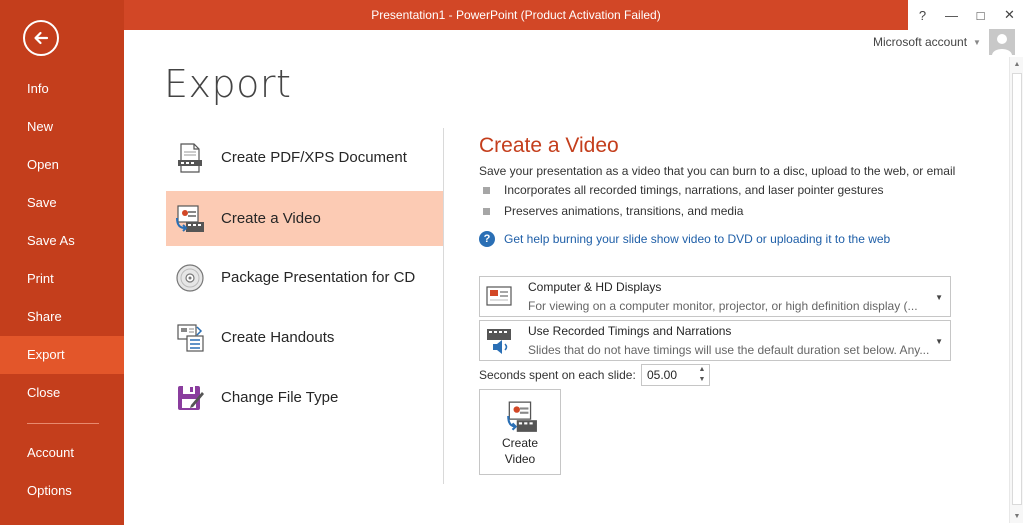  What do you see at coordinates (190, 158) in the screenshot?
I see `pdf-document-icon` at bounding box center [190, 158].